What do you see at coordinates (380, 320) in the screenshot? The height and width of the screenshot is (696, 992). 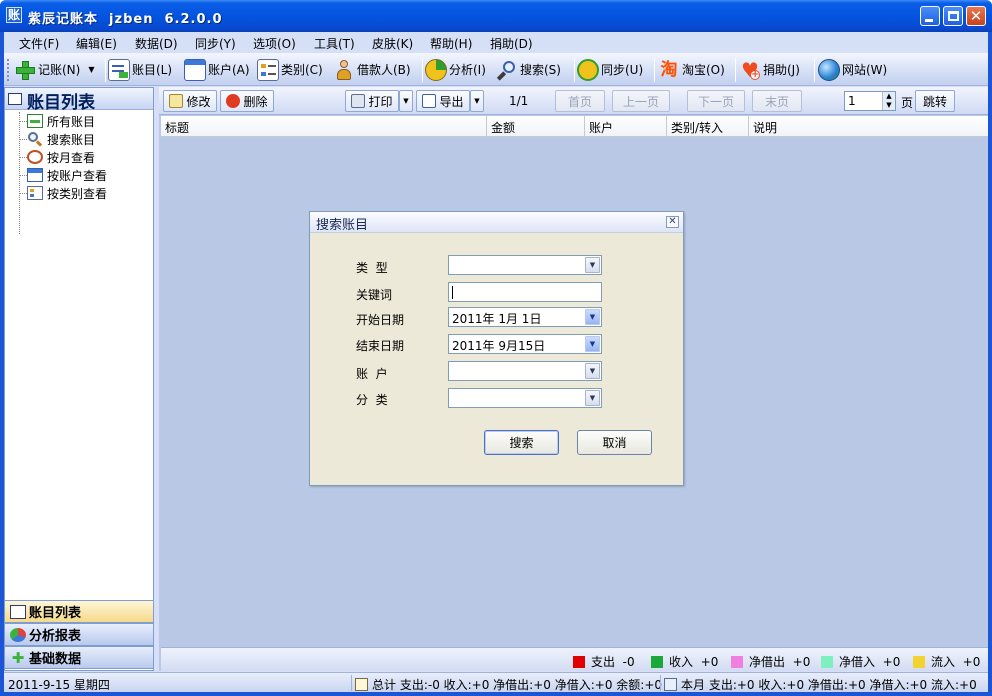 I see `start-date-label: 开始日期` at bounding box center [380, 320].